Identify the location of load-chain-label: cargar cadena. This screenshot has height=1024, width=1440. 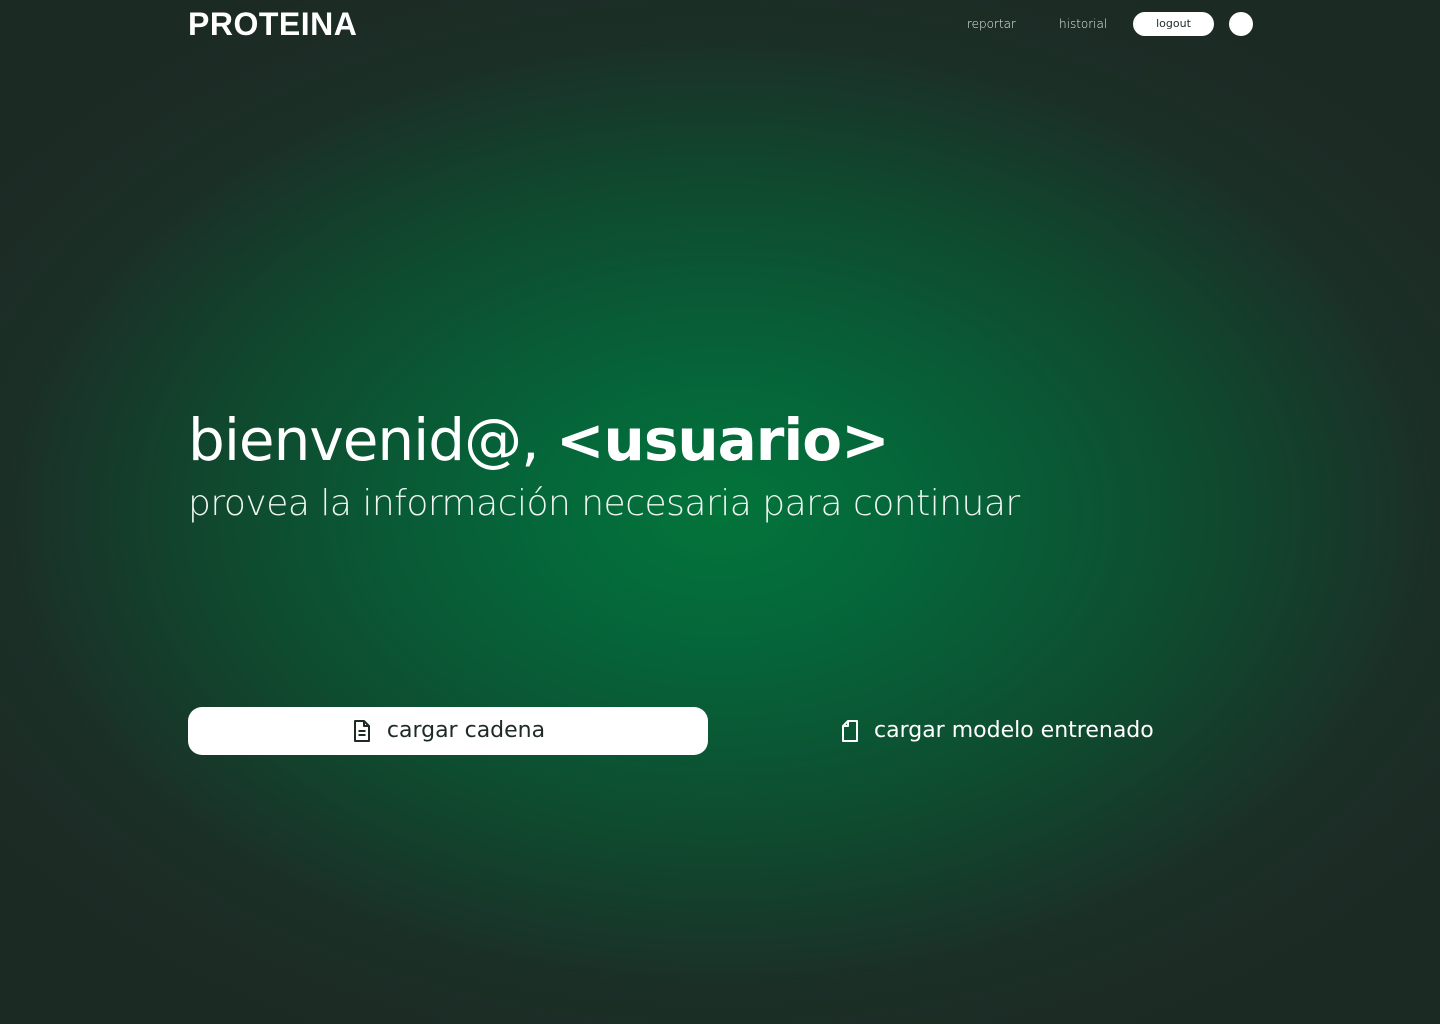
(466, 730).